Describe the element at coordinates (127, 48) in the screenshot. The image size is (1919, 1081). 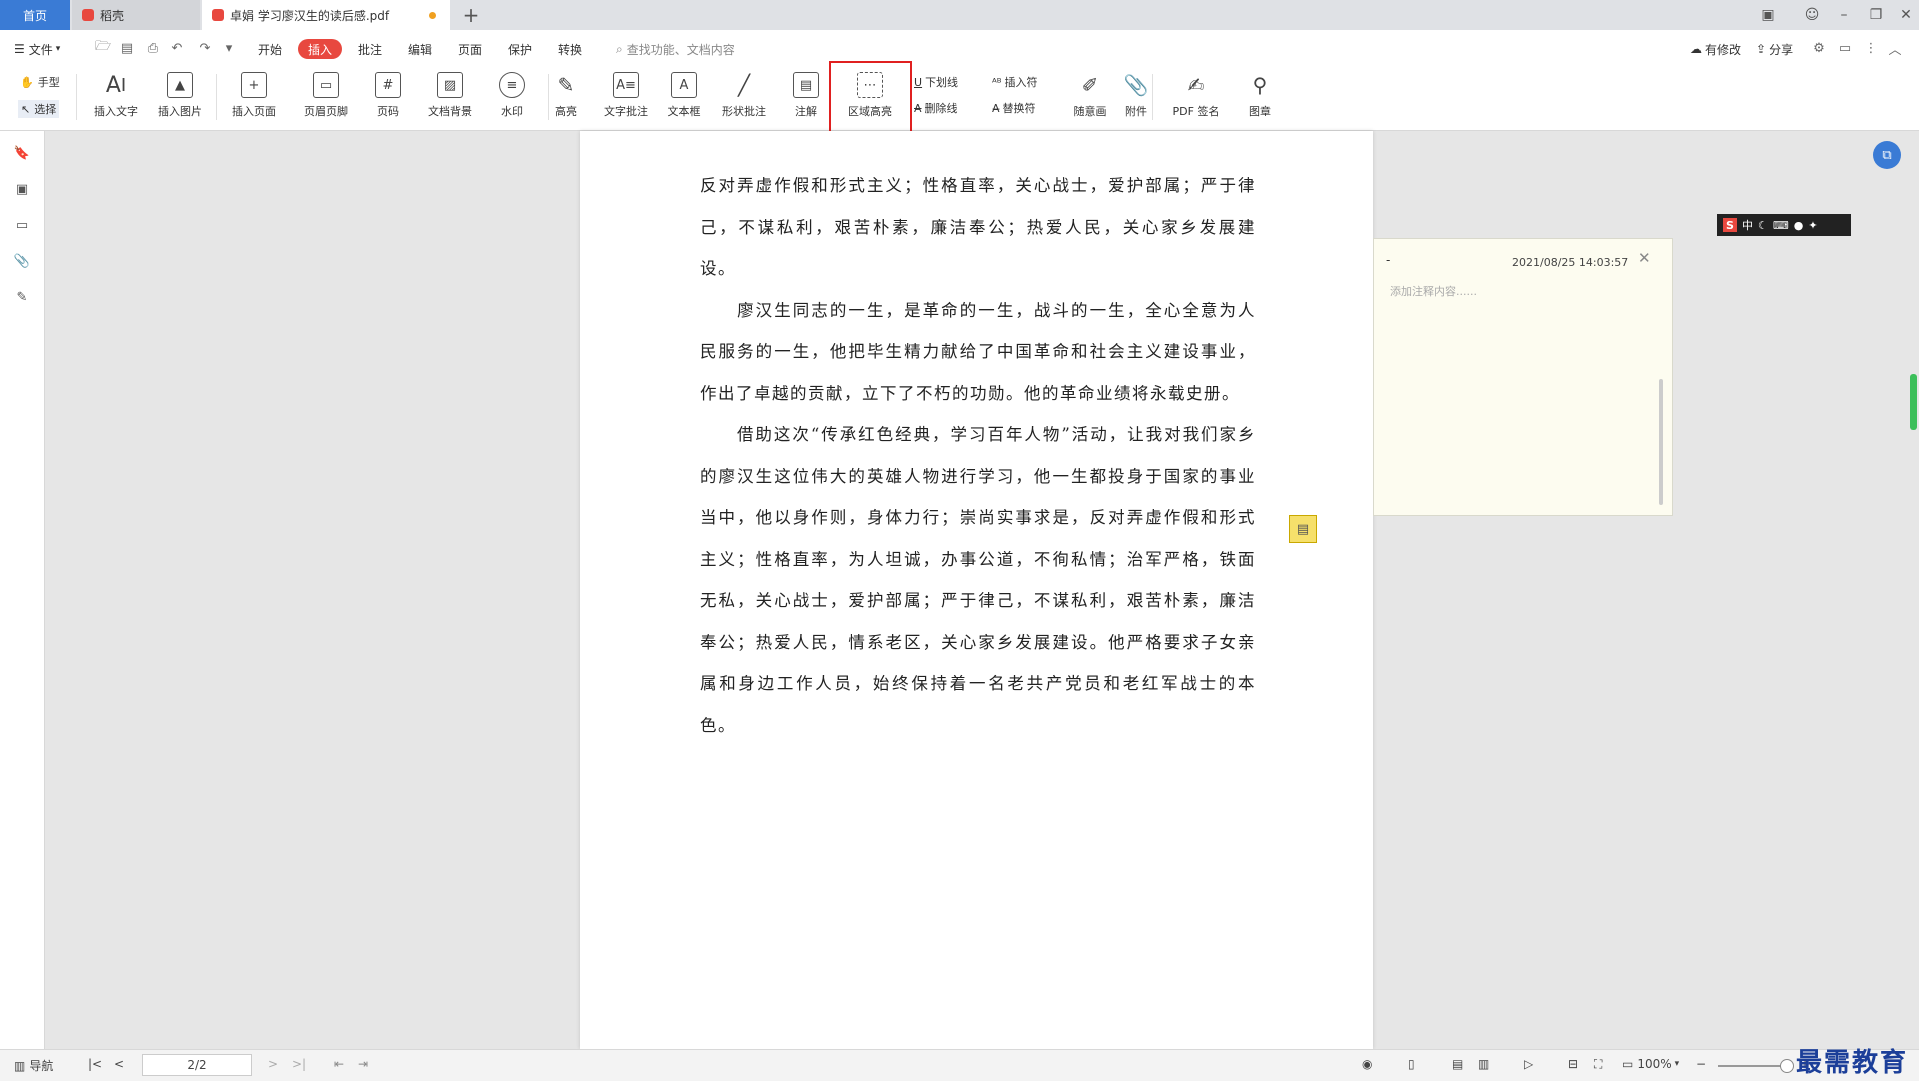
I see `save-icon: ▤` at that location.